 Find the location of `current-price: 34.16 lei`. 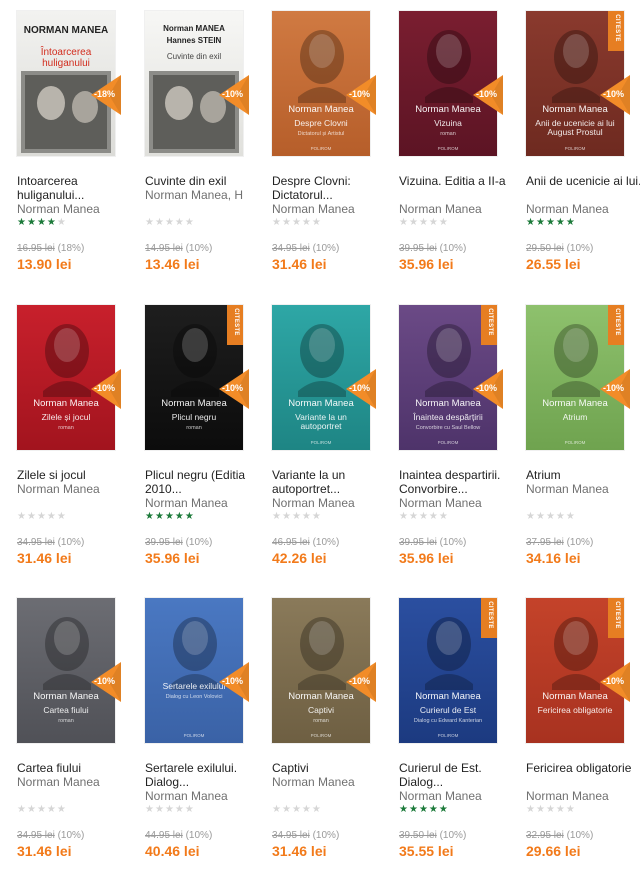

current-price: 34.16 lei is located at coordinates (553, 558).